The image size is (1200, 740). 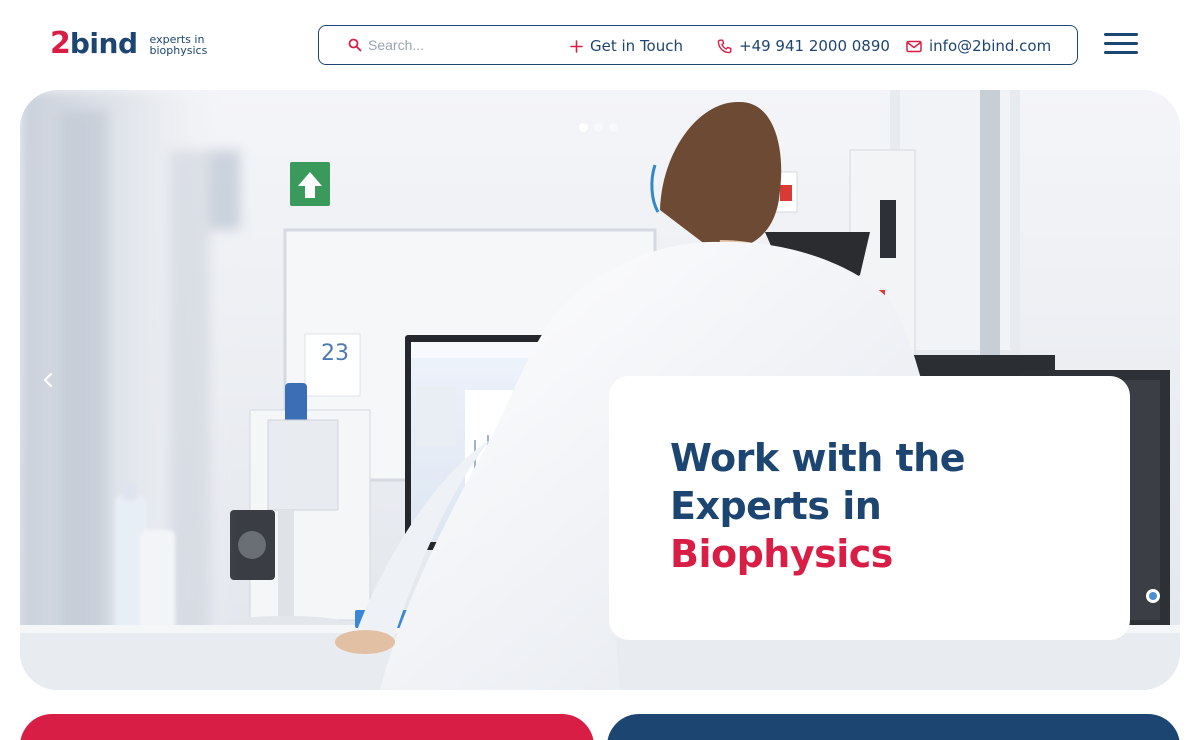 I want to click on phone-icon, so click(x=724, y=46).